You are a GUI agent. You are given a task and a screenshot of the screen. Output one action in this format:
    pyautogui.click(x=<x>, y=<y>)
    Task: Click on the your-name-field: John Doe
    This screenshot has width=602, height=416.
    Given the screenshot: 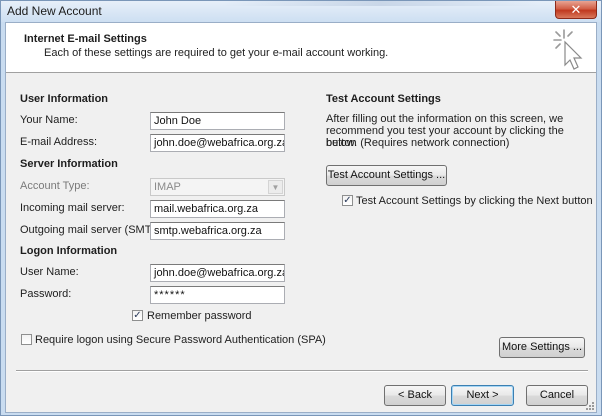 What is the action you would take?
    pyautogui.click(x=217, y=121)
    